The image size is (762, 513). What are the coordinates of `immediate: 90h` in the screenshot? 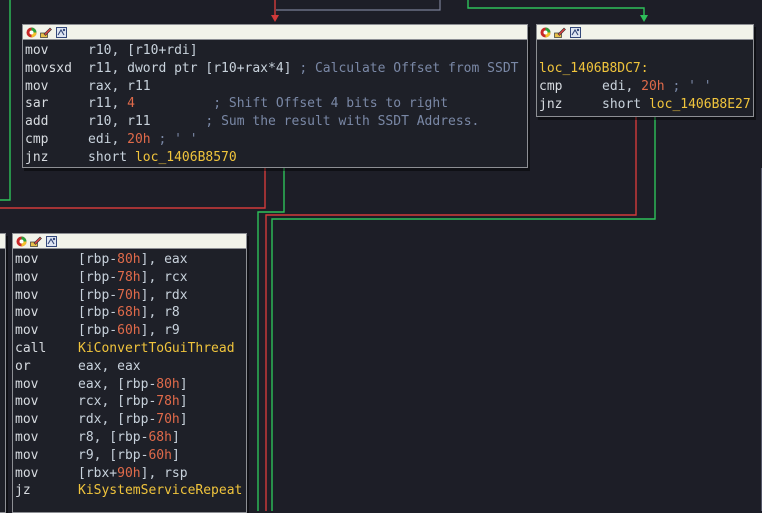 It's located at (129, 473).